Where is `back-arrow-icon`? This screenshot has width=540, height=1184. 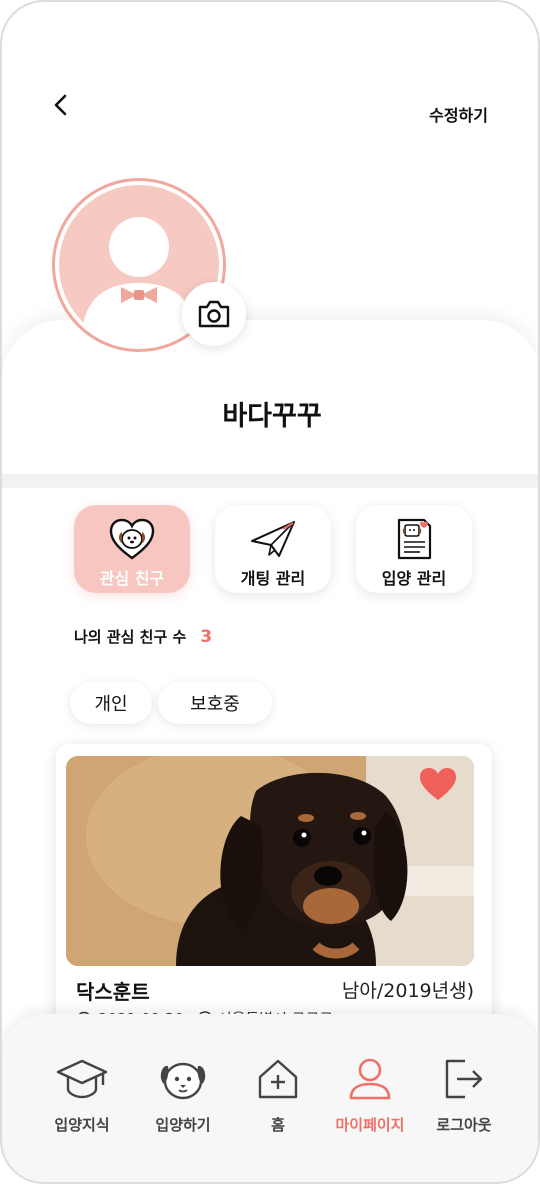 back-arrow-icon is located at coordinates (61, 105).